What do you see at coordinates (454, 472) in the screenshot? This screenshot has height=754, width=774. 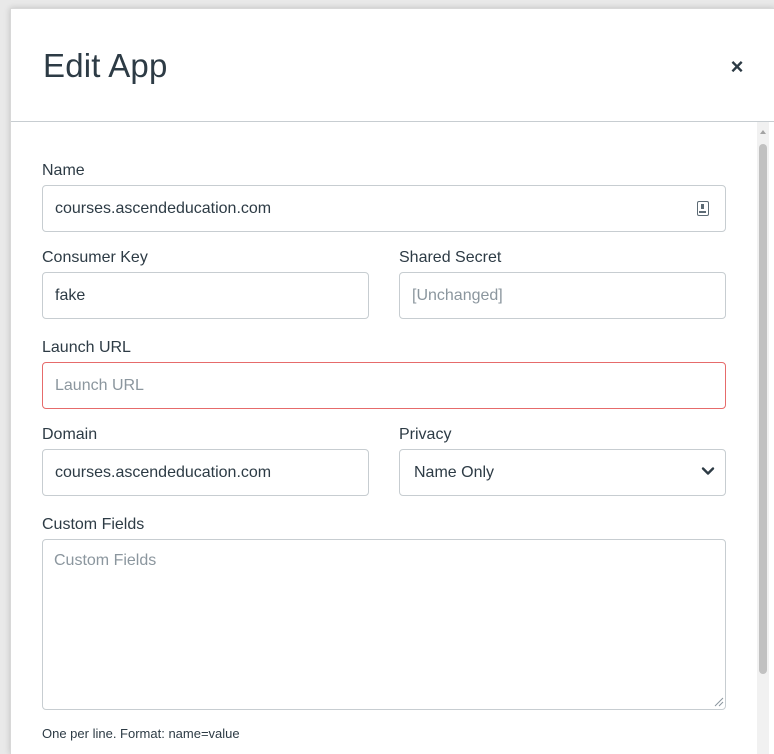 I see `privacy-selected-value: Name Only` at bounding box center [454, 472].